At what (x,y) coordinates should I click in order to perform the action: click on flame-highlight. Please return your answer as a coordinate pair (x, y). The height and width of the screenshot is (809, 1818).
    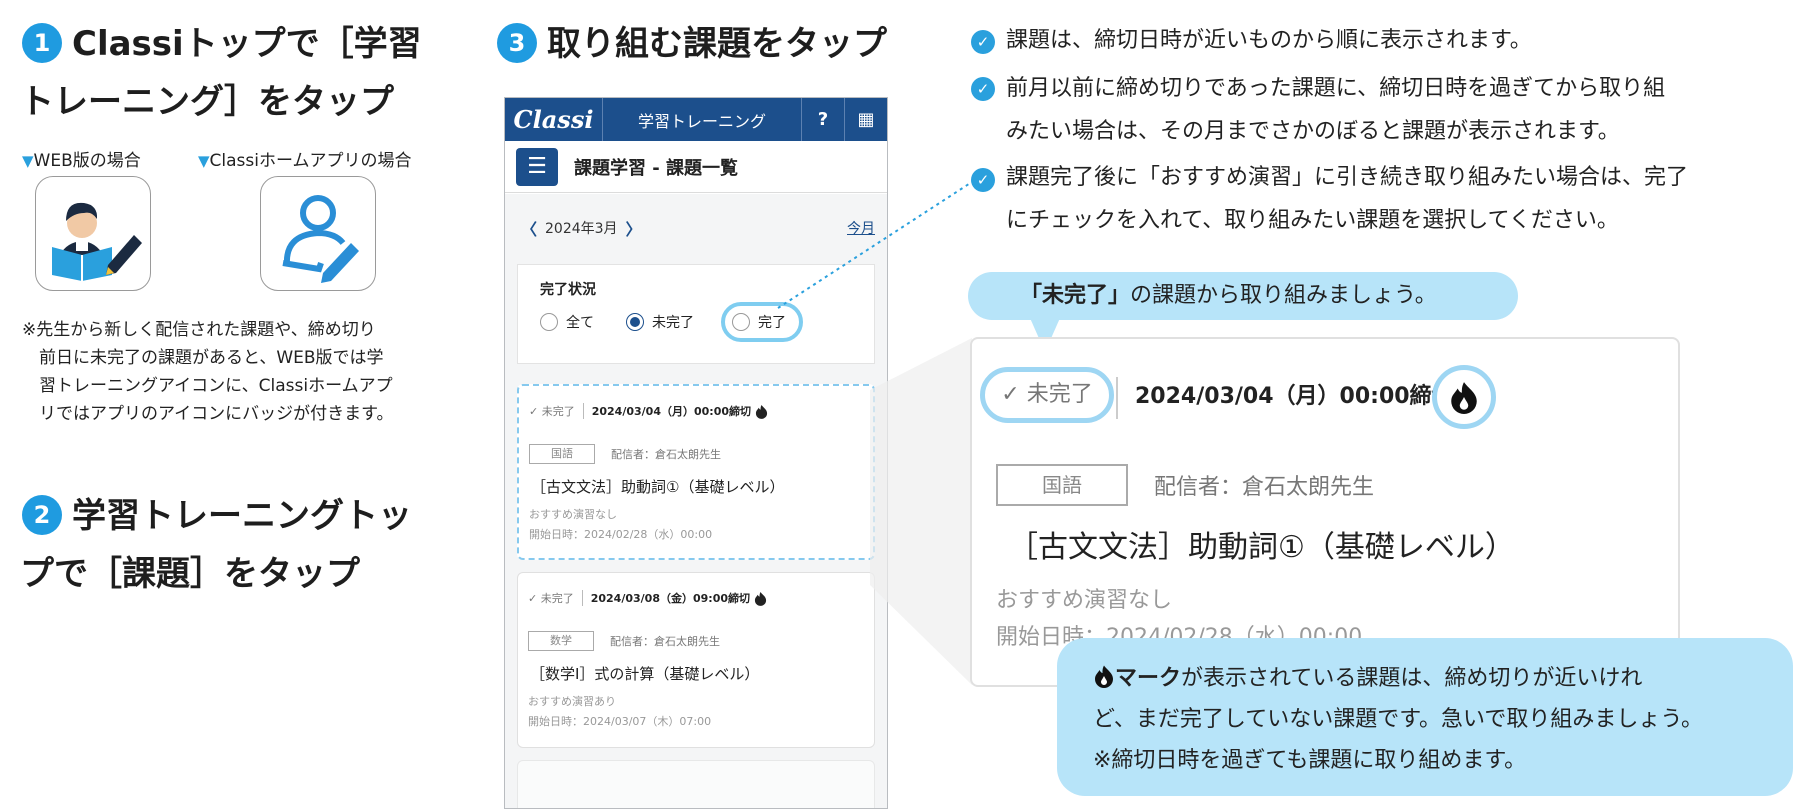
    Looking at the image, I should click on (1464, 397).